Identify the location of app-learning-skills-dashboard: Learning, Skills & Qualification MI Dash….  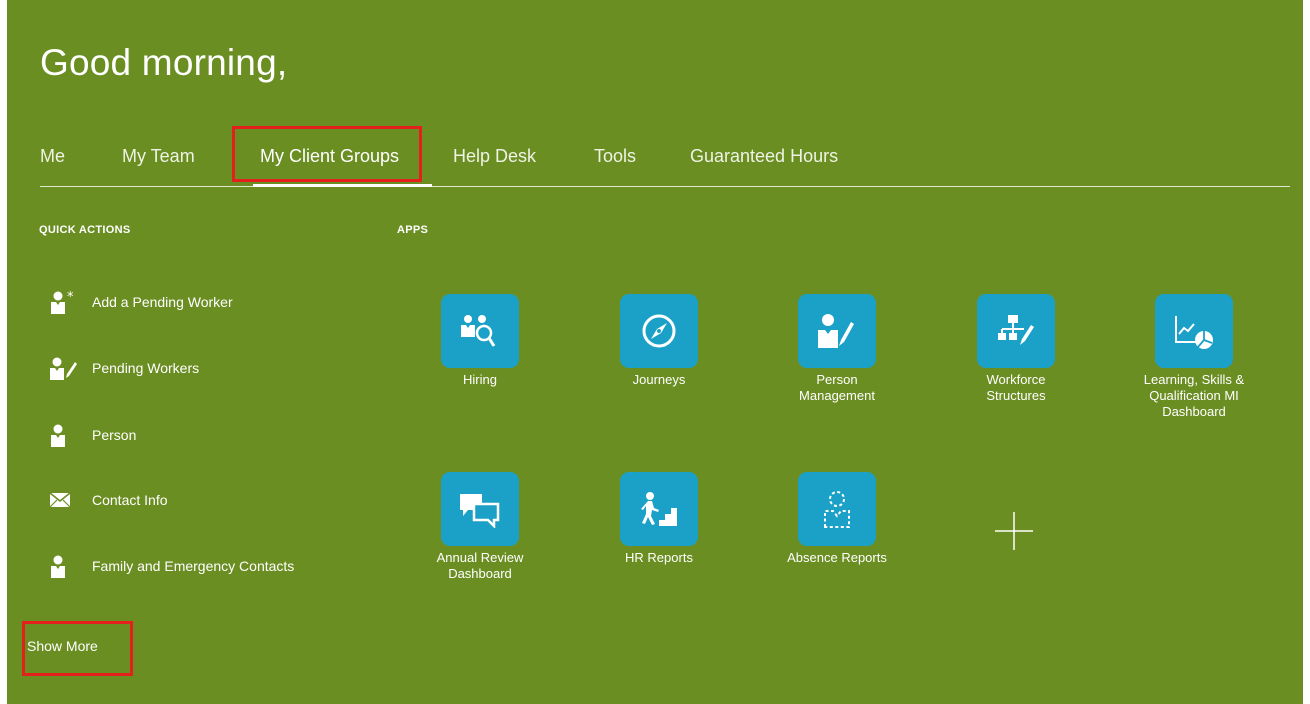
(1194, 357).